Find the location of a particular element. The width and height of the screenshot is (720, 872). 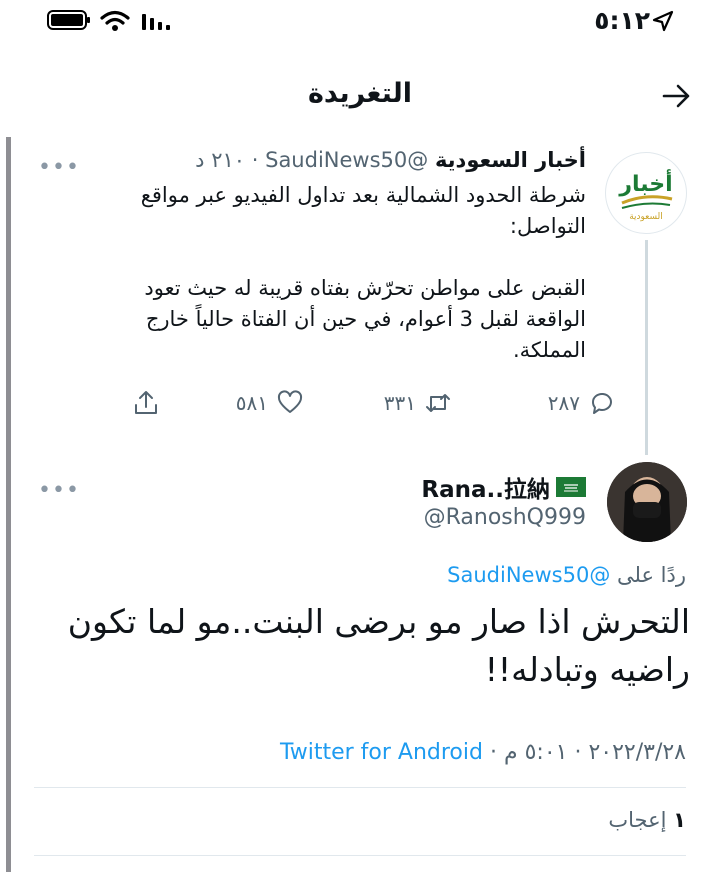

display-name: Rana..拉納 is located at coordinates (503, 487).